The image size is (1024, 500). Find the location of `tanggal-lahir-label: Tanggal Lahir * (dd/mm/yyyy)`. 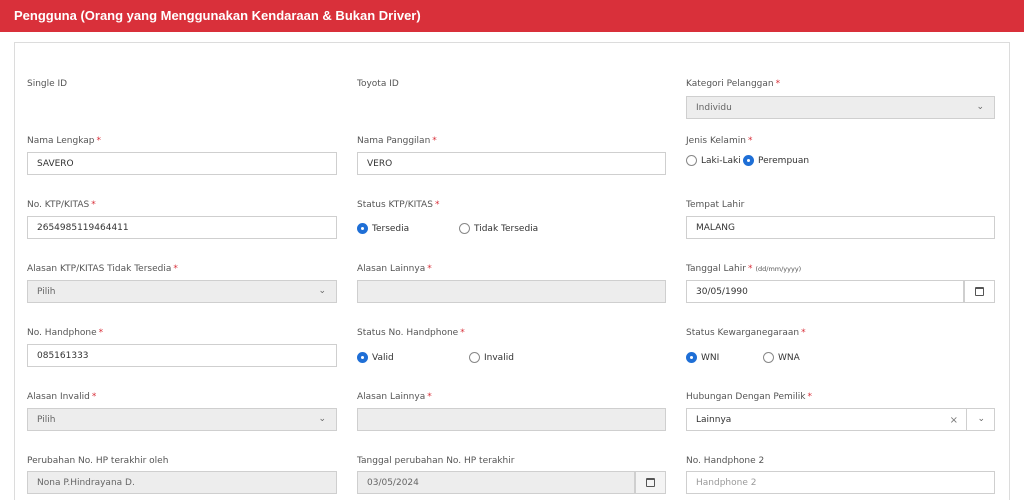

tanggal-lahir-label: Tanggal Lahir * (dd/mm/yyyy) is located at coordinates (744, 269).